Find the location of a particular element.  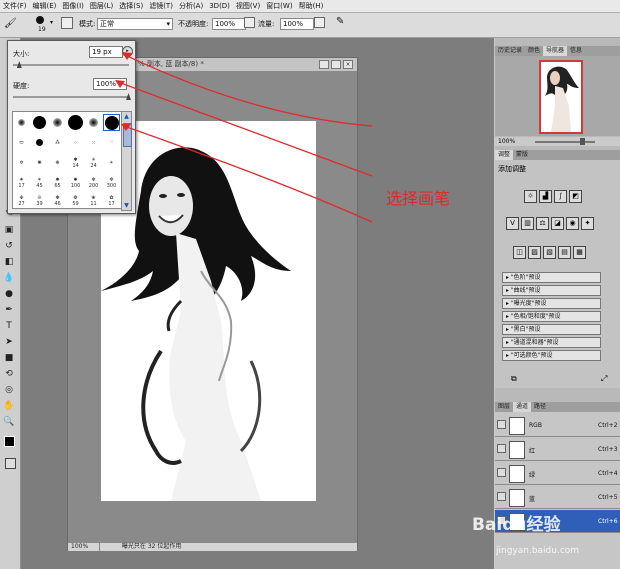

arrowhead-icon is located at coordinates (127, 56).